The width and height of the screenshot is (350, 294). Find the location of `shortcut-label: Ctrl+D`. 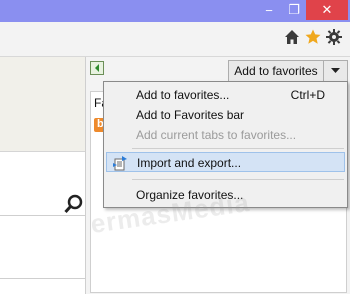

shortcut-label: Ctrl+D is located at coordinates (307, 95).